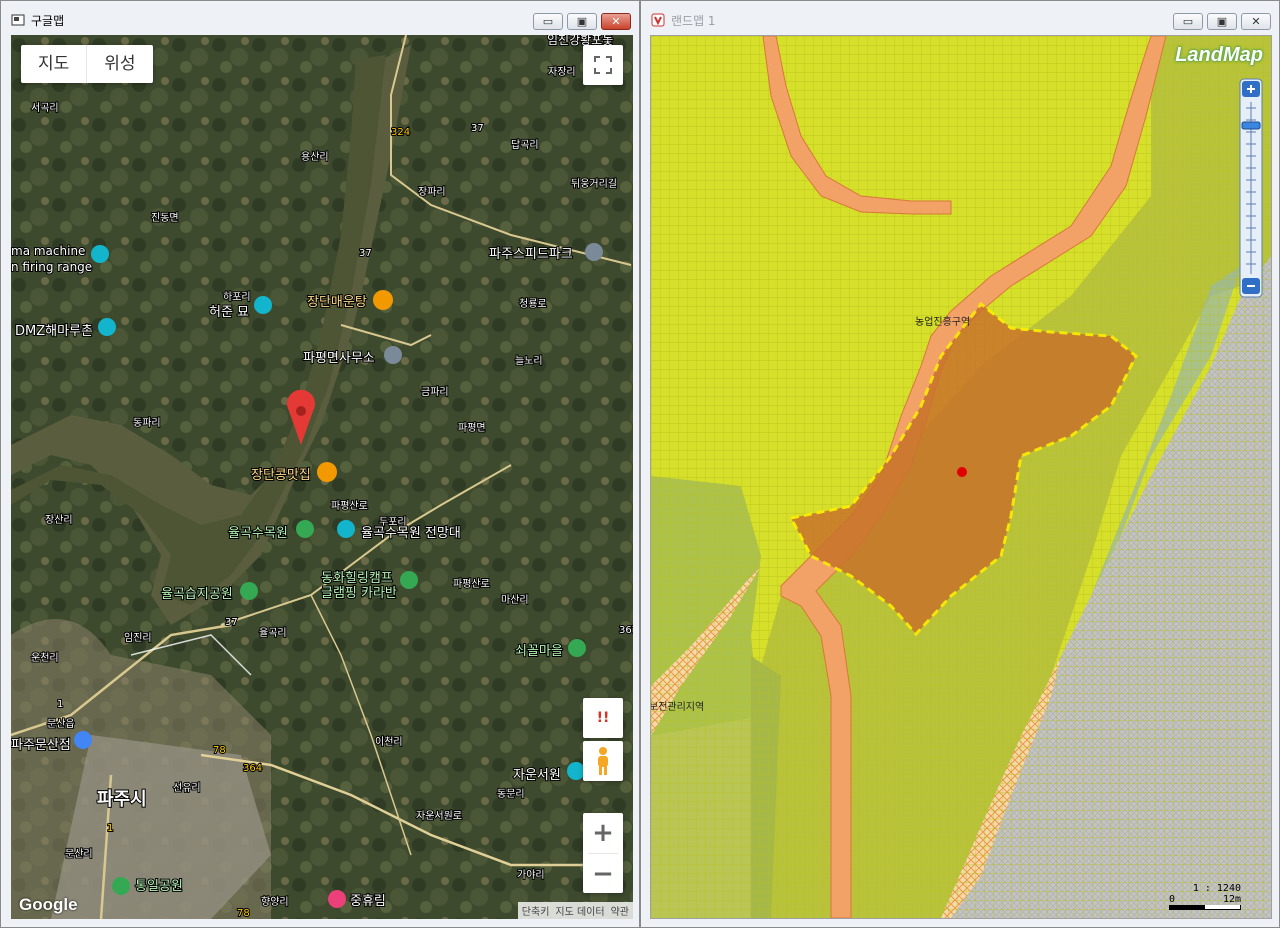 The image size is (1280, 928). I want to click on title-bar: 구글맵 ▭ ▣ ✕, so click(320, 18).